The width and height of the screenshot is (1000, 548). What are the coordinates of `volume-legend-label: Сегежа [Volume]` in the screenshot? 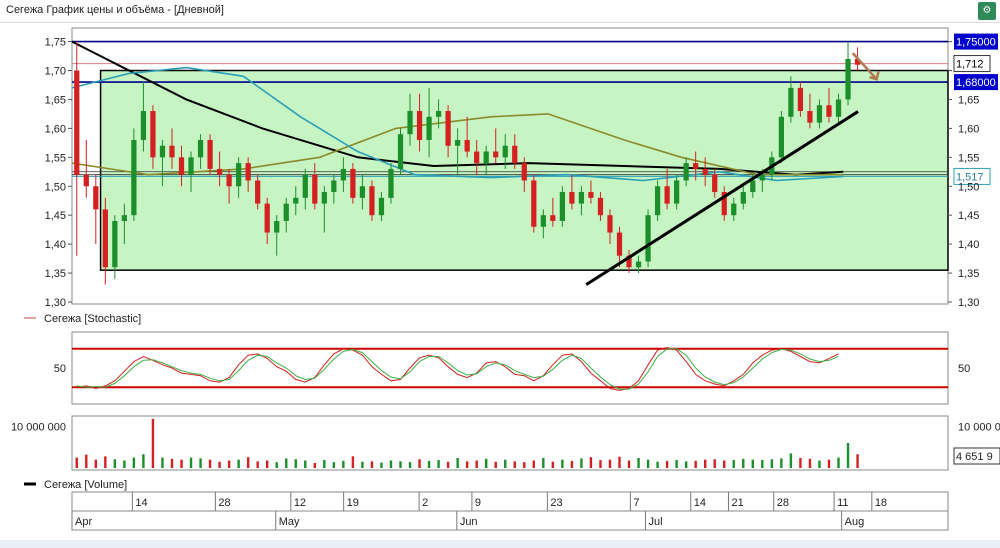 It's located at (85, 485).